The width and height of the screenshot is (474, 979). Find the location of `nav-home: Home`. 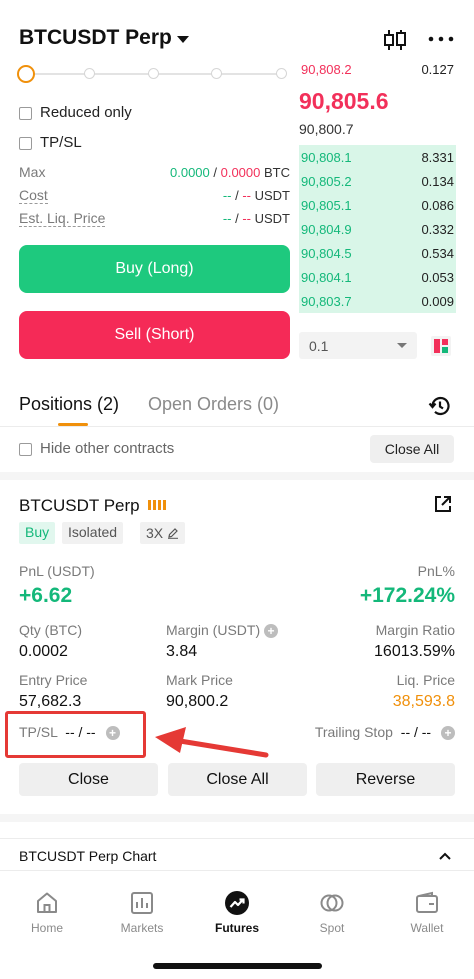

nav-home: Home is located at coordinates (47, 912).